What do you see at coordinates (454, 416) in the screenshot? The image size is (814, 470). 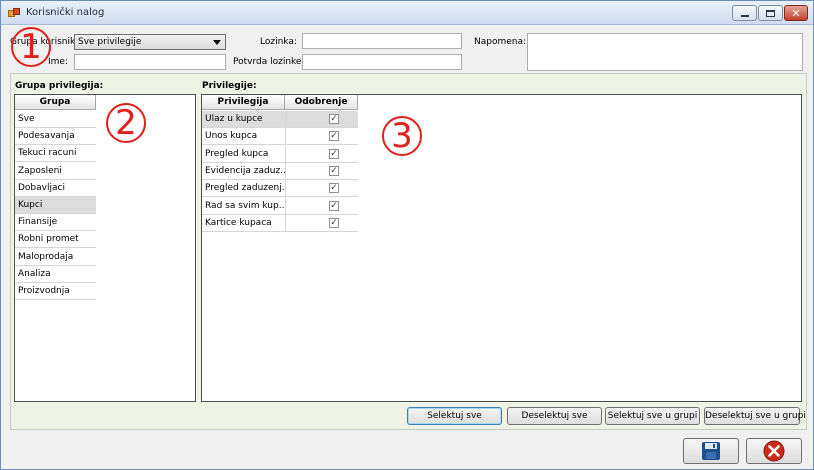 I see `select-all-button: Selektuj sve` at bounding box center [454, 416].